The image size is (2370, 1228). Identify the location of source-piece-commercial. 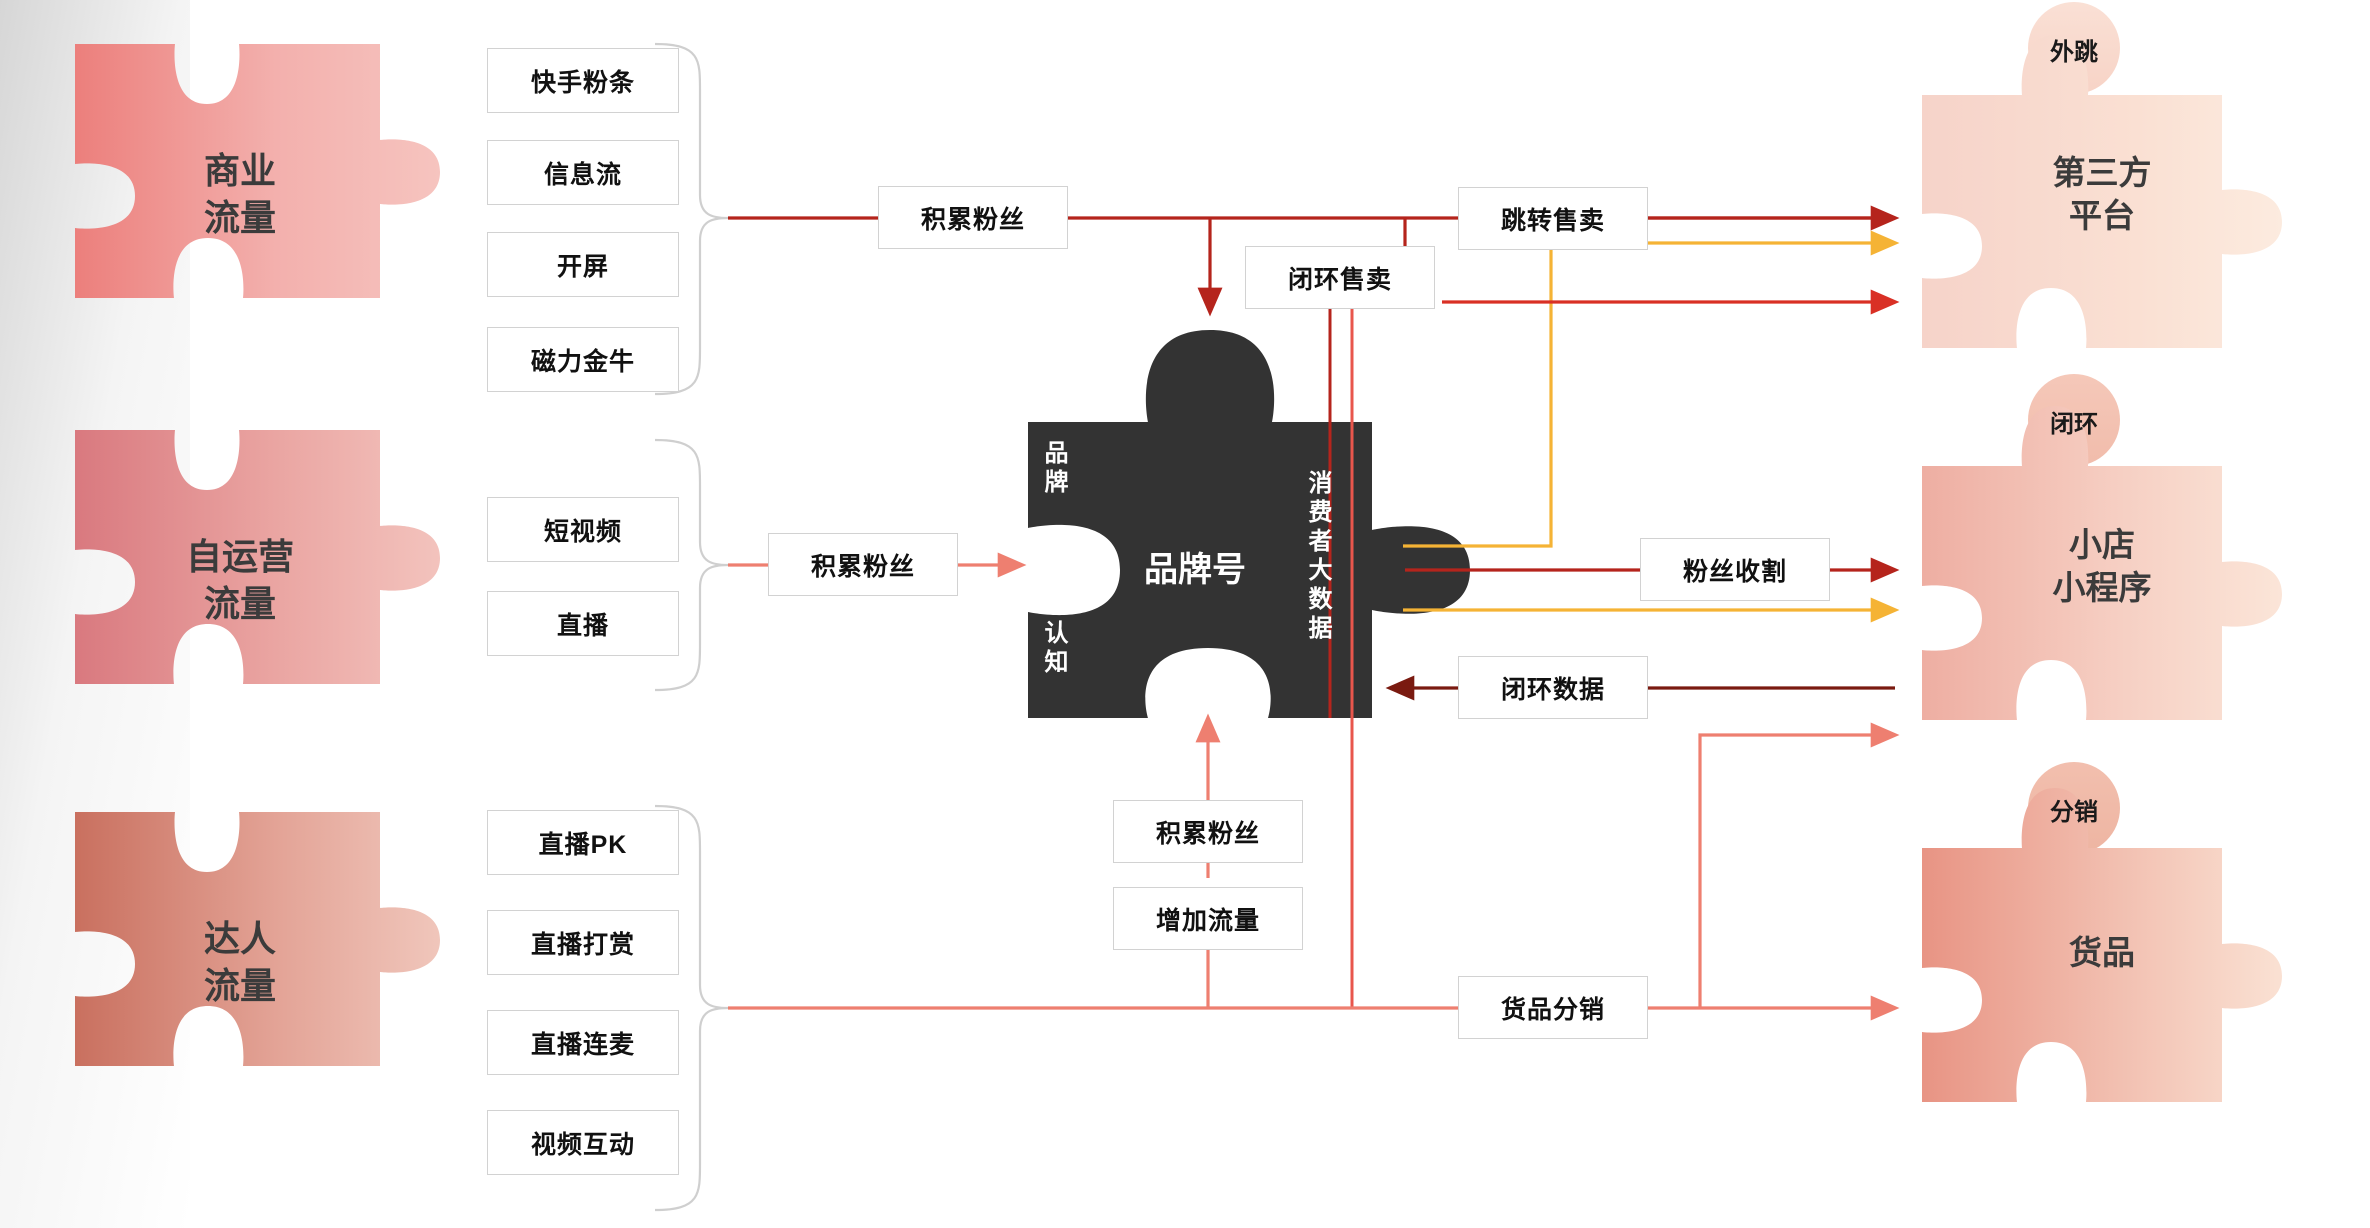
(257, 171).